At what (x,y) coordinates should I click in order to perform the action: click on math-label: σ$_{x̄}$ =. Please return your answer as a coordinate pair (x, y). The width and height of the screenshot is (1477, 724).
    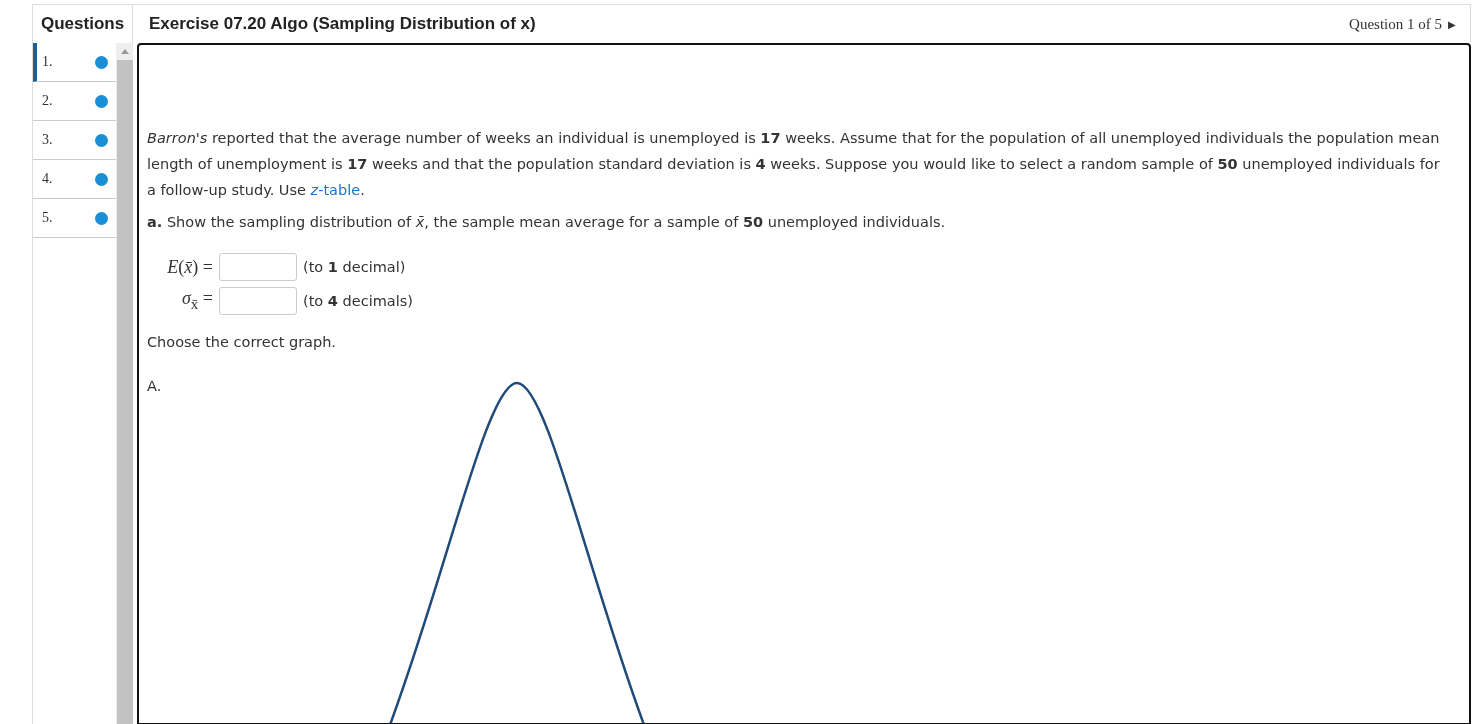
    Looking at the image, I should click on (196, 300).